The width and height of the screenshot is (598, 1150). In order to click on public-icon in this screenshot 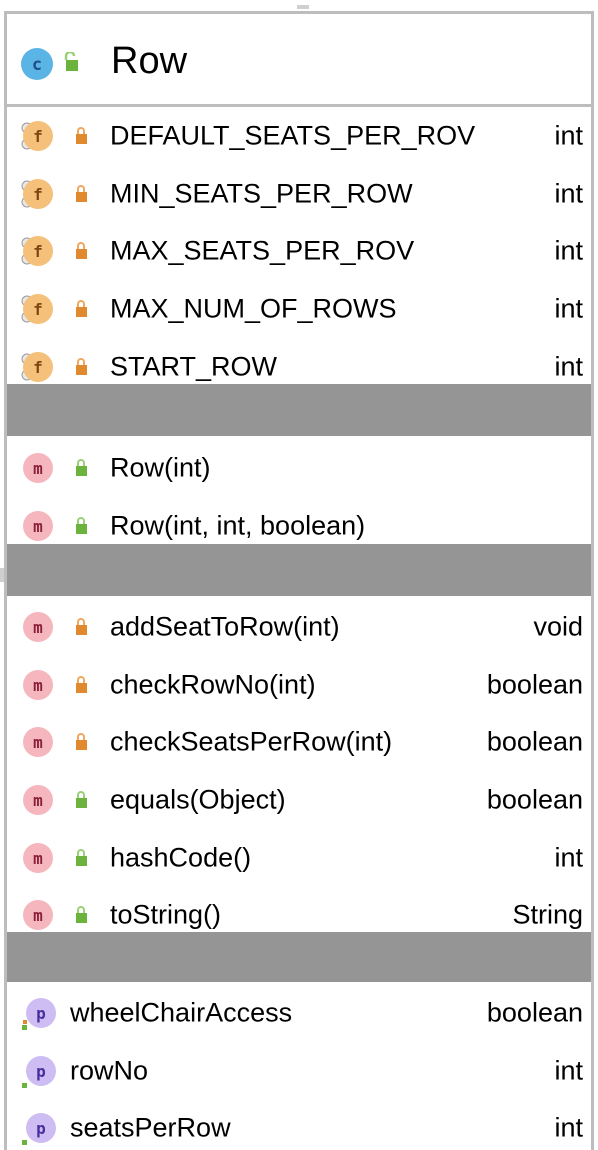, I will do `click(71, 63)`.